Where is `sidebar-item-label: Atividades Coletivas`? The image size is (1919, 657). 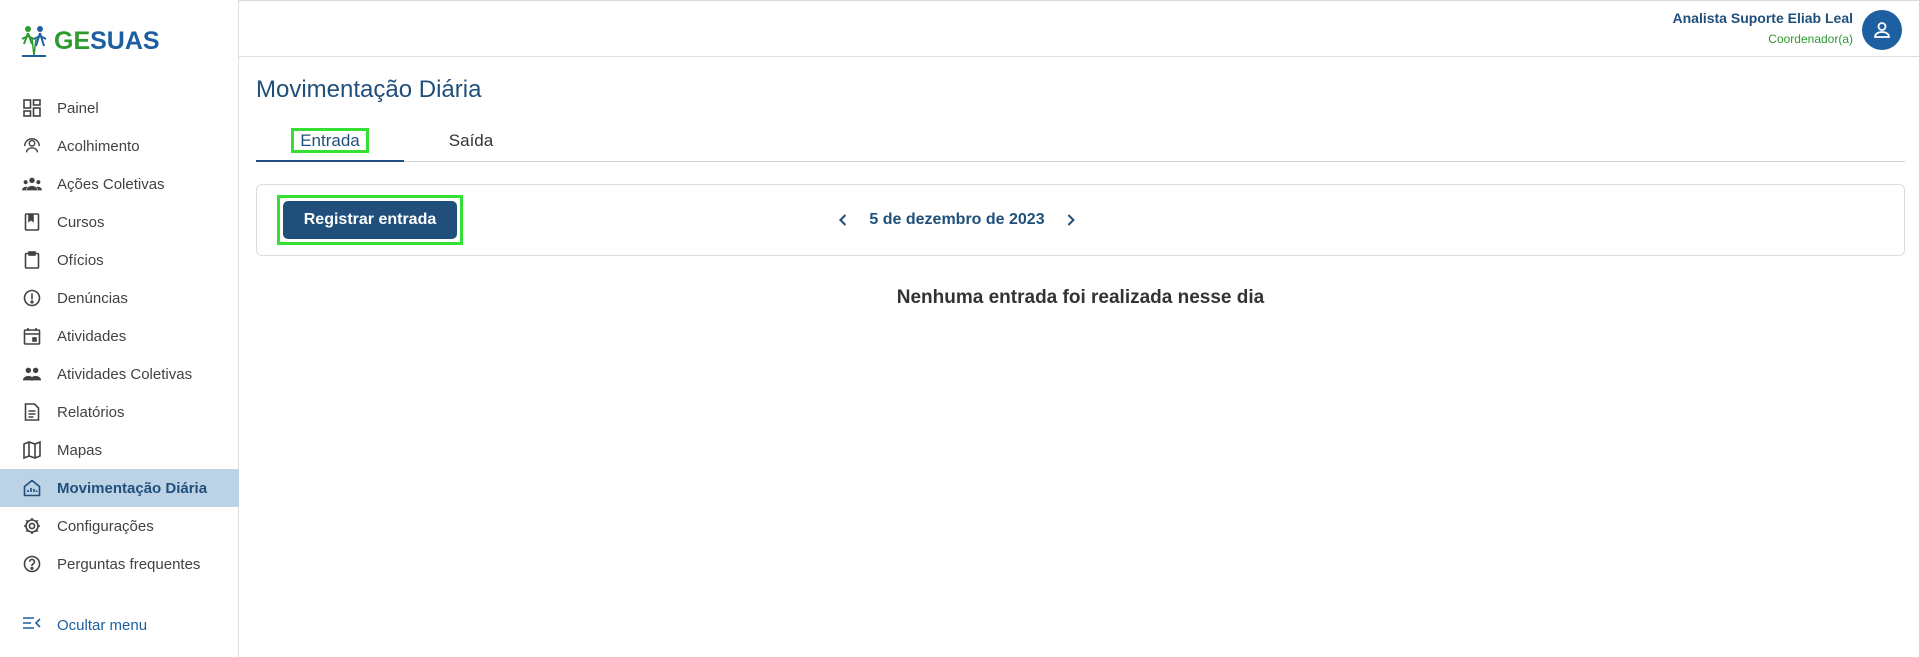
sidebar-item-label: Atividades Coletivas is located at coordinates (125, 374).